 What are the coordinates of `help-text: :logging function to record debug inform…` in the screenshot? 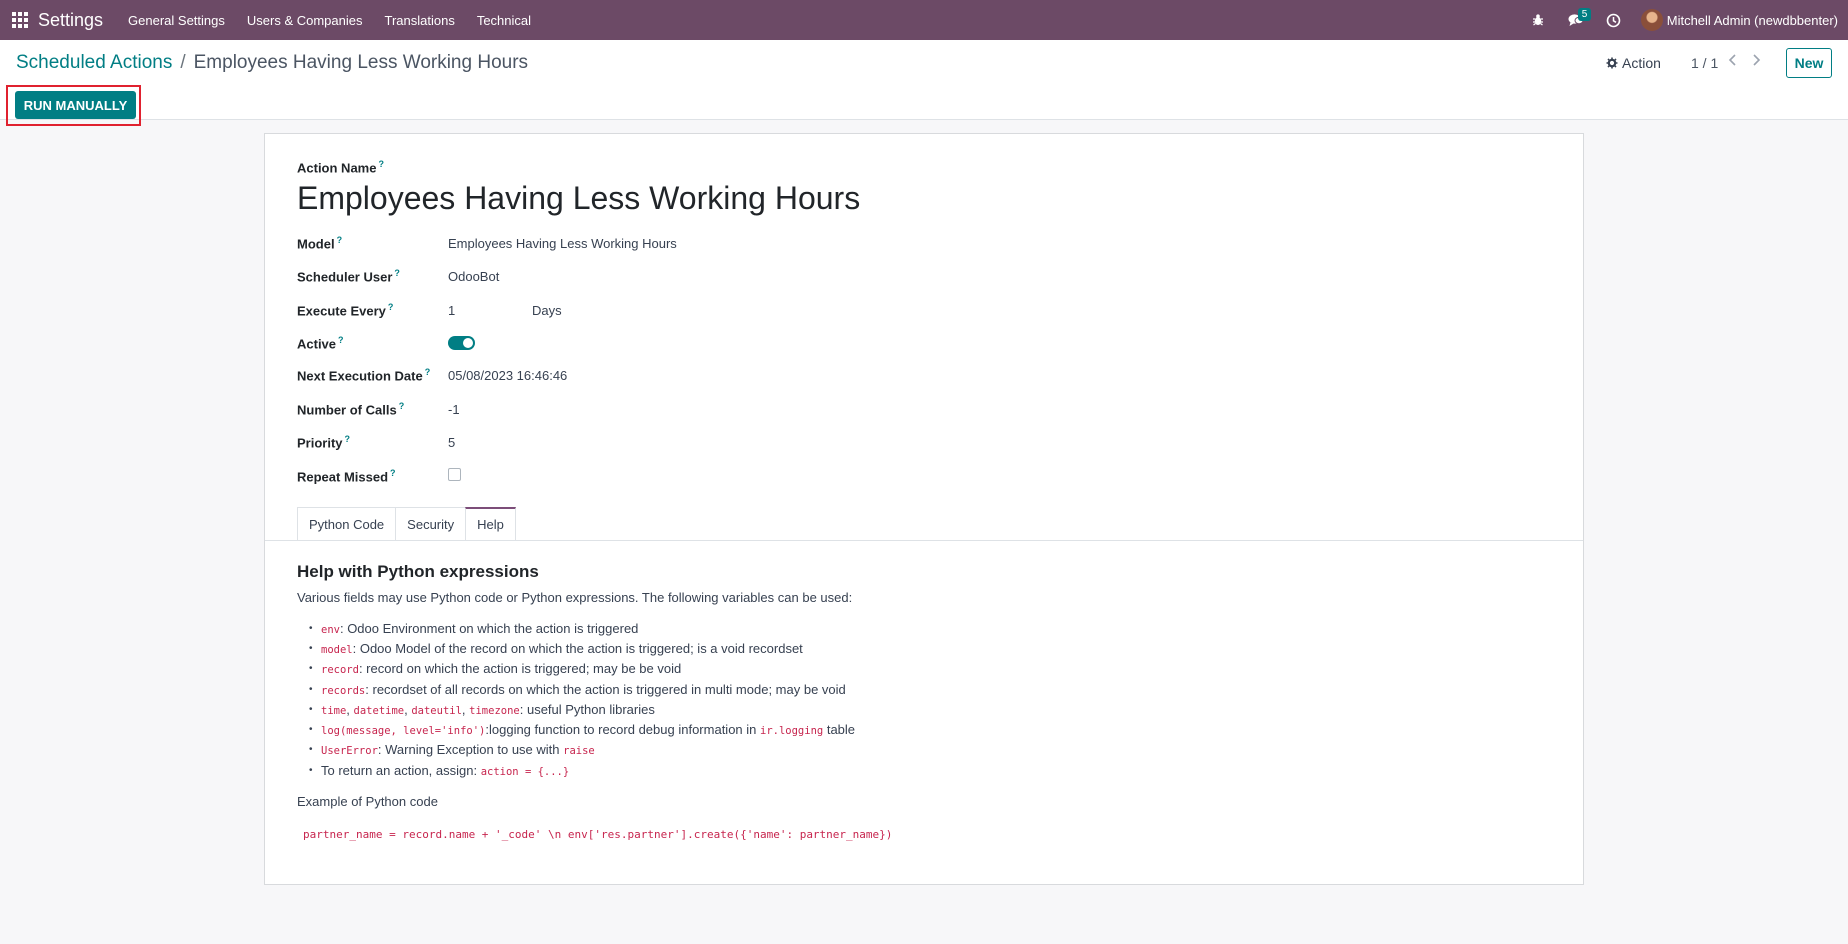 It's located at (622, 730).